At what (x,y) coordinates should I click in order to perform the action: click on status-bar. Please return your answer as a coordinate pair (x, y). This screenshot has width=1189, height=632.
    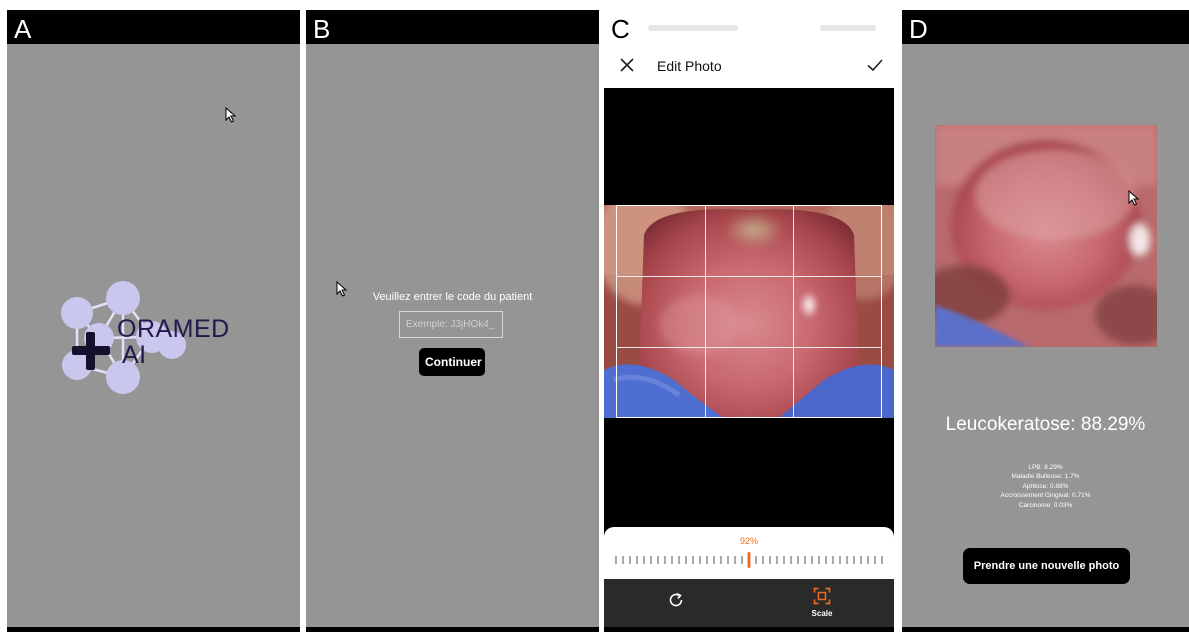
    Looking at the image, I should click on (749, 27).